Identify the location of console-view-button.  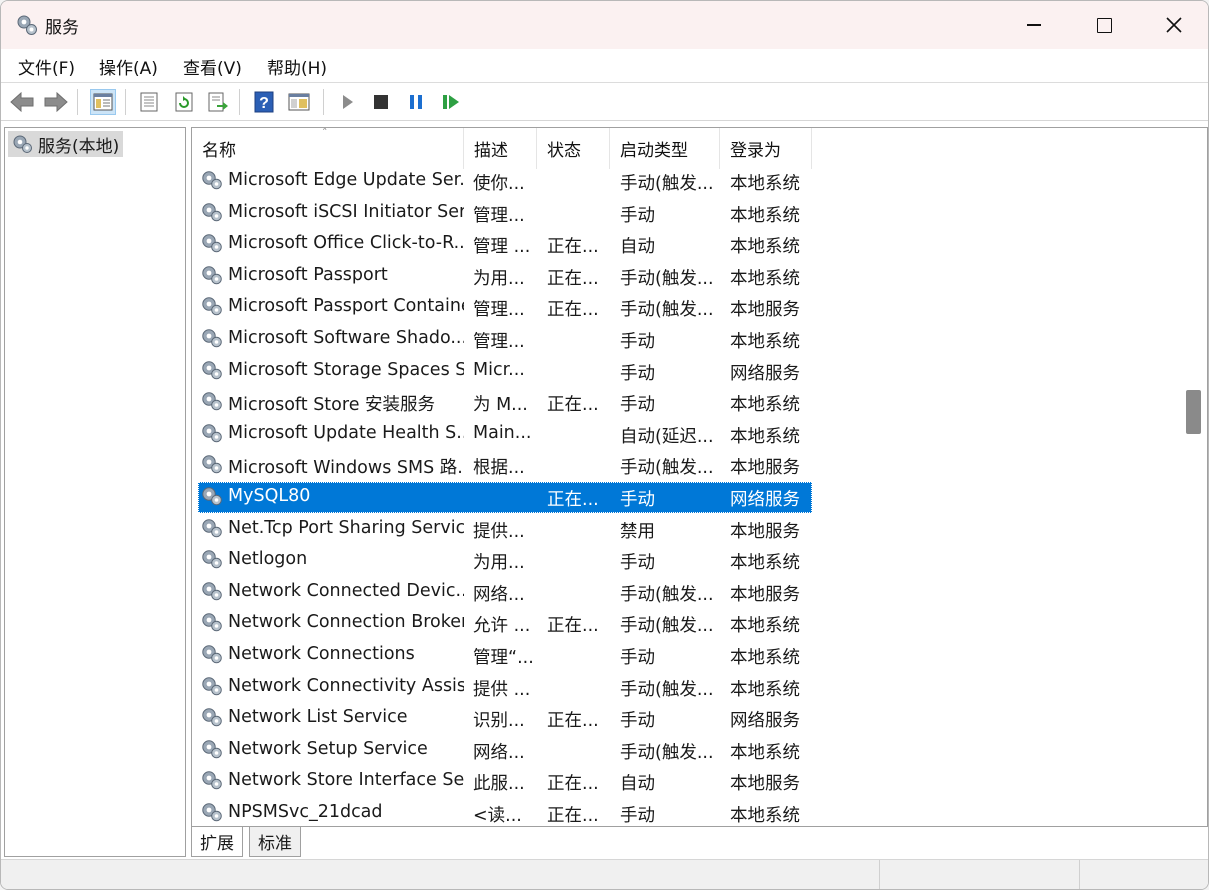
(299, 102).